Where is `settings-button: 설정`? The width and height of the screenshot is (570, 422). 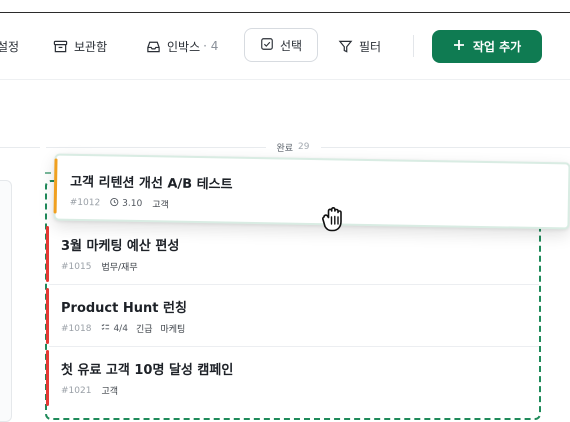 settings-button: 설정 is located at coordinates (9, 46).